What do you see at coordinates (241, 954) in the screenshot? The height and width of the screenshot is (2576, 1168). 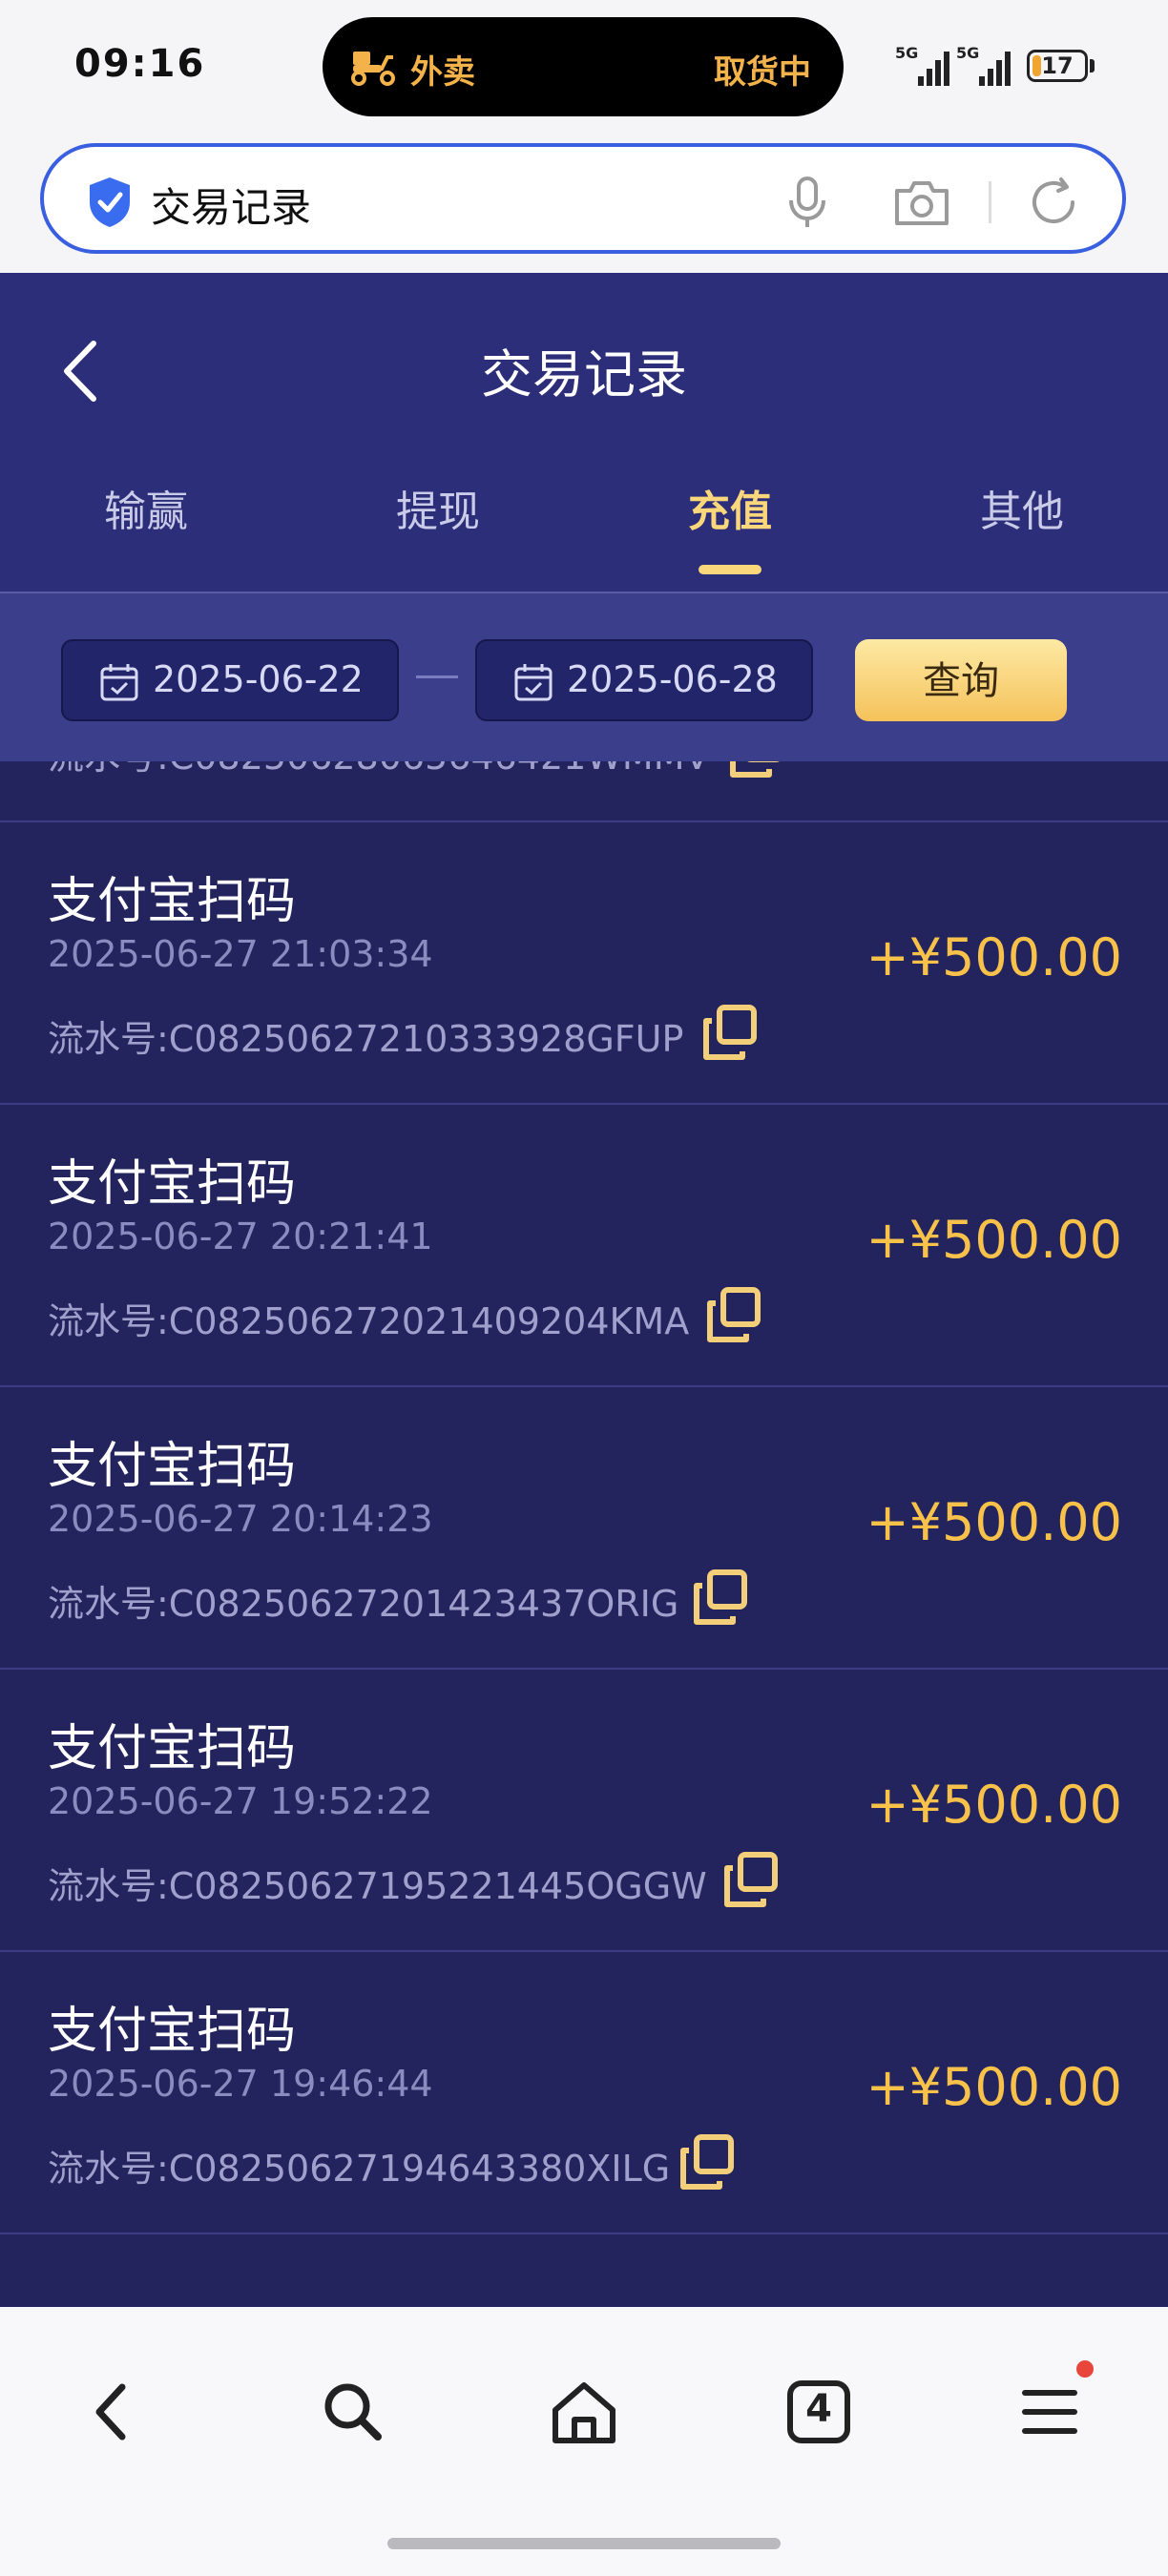 I see `transaction-time: 2025-06-27 21:03:34` at bounding box center [241, 954].